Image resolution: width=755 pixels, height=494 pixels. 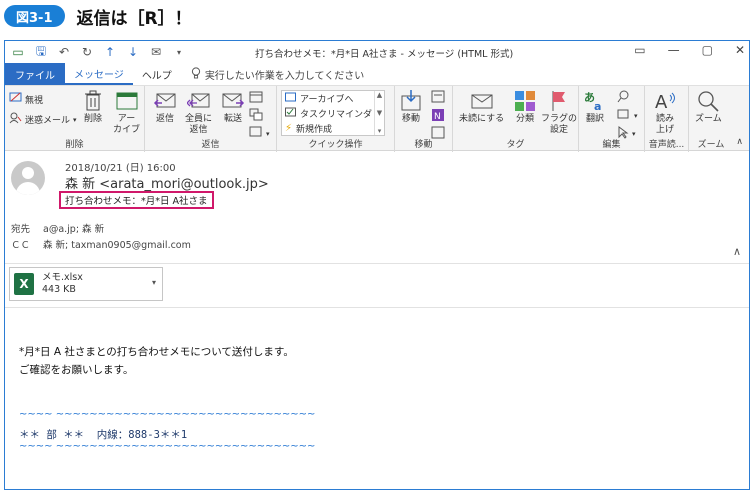 I want to click on group-label-respond: 返信, so click(x=210, y=145).